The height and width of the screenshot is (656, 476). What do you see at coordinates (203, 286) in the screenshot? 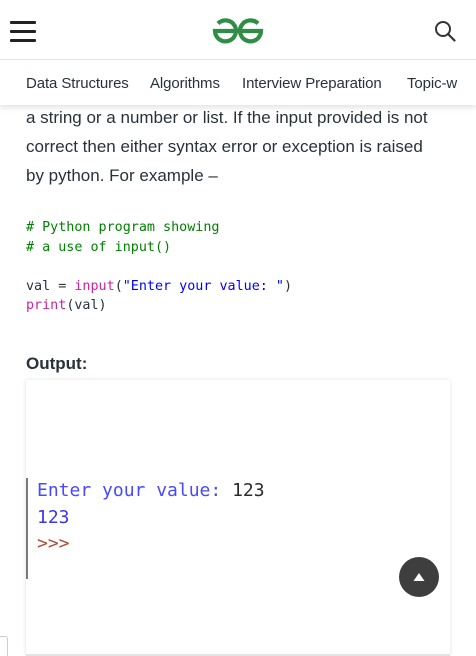
I see `code-string: "Enter your value: "` at bounding box center [203, 286].